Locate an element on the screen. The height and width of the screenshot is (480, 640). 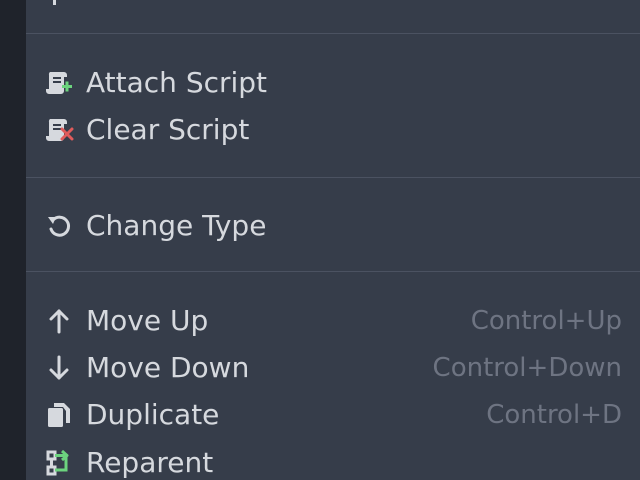
menu-item-label: Change Type is located at coordinates (176, 225).